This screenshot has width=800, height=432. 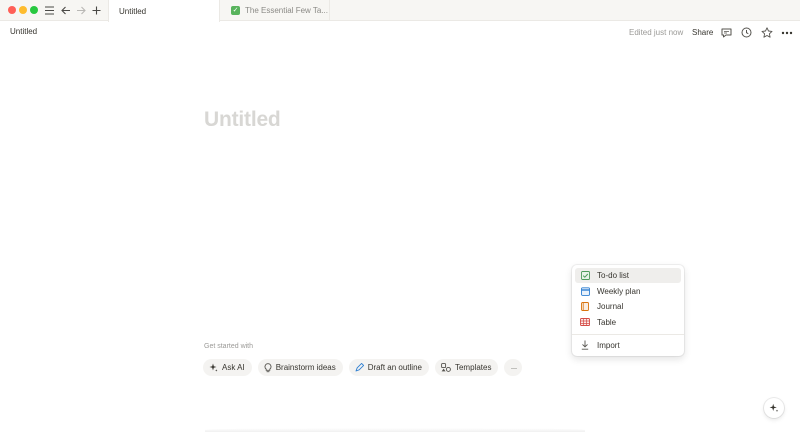 I want to click on back-arrow-icon, so click(x=66, y=10).